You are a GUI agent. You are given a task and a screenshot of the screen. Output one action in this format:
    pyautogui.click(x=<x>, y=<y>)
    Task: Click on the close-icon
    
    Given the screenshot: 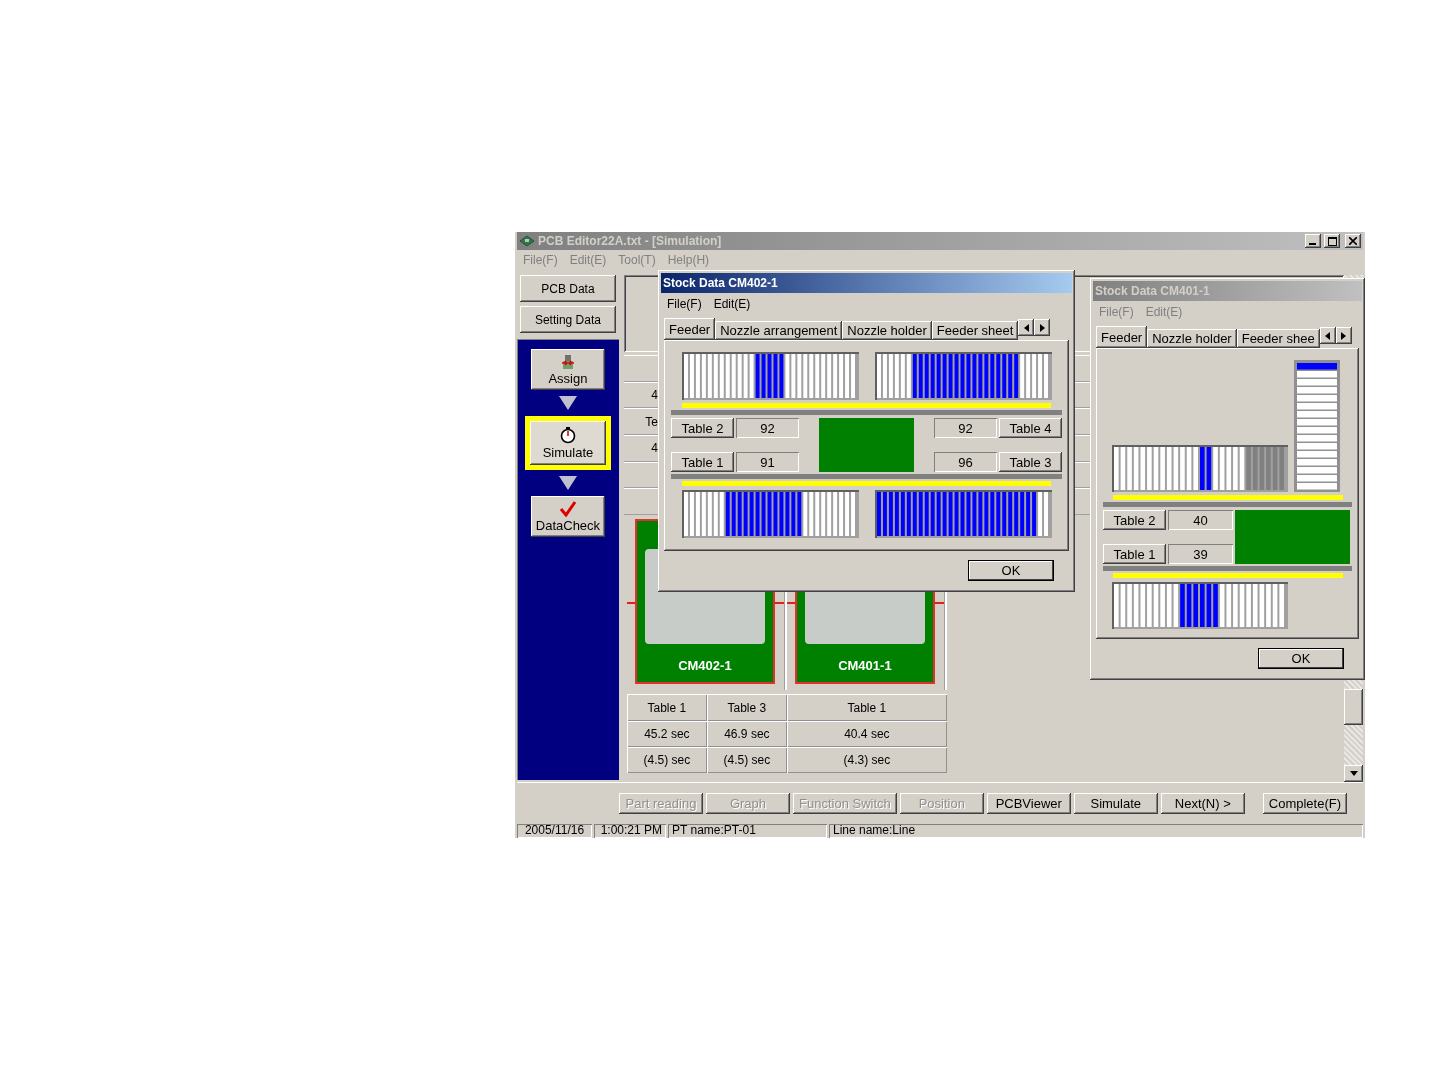 What is the action you would take?
    pyautogui.click(x=1353, y=241)
    